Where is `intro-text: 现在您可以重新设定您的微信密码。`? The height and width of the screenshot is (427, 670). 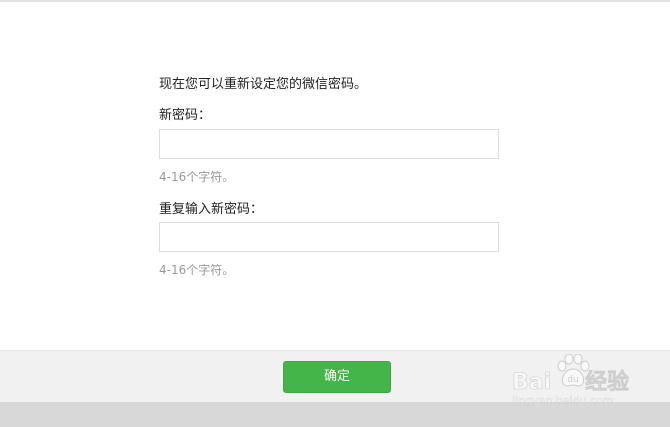 intro-text: 现在您可以重新设定您的微信密码。 is located at coordinates (263, 84).